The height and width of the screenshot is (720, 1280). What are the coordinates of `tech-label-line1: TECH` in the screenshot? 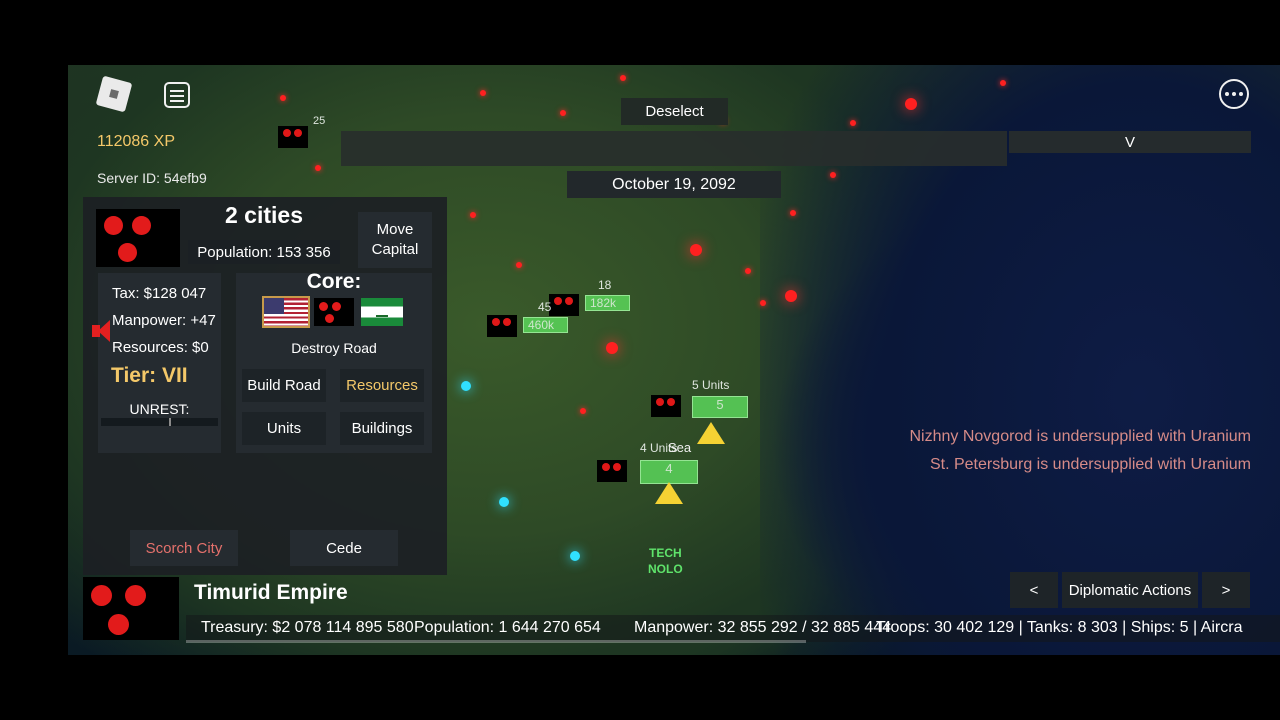 It's located at (665, 553).